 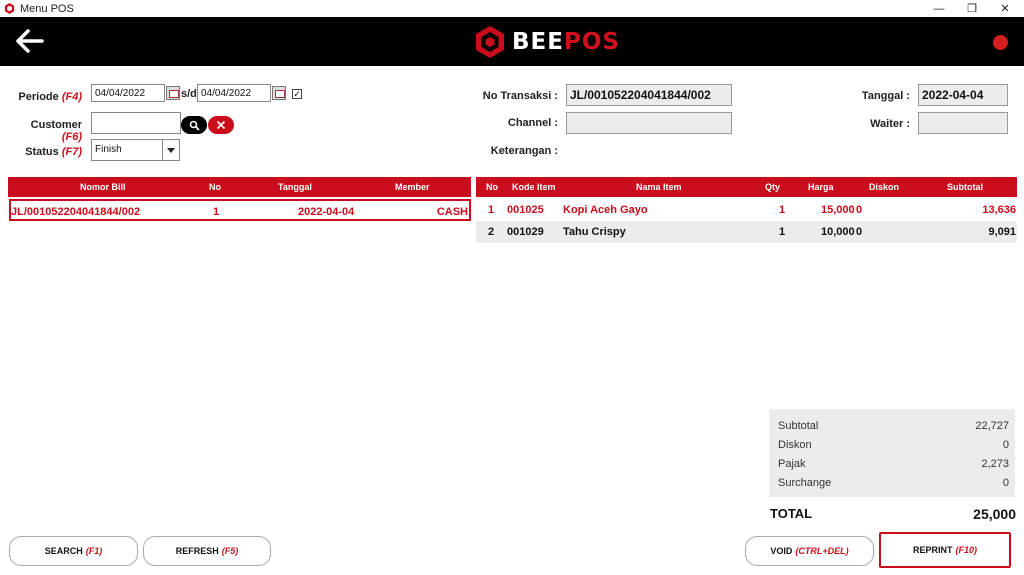 I want to click on date-from-input: 04/04/2022, so click(x=128, y=93).